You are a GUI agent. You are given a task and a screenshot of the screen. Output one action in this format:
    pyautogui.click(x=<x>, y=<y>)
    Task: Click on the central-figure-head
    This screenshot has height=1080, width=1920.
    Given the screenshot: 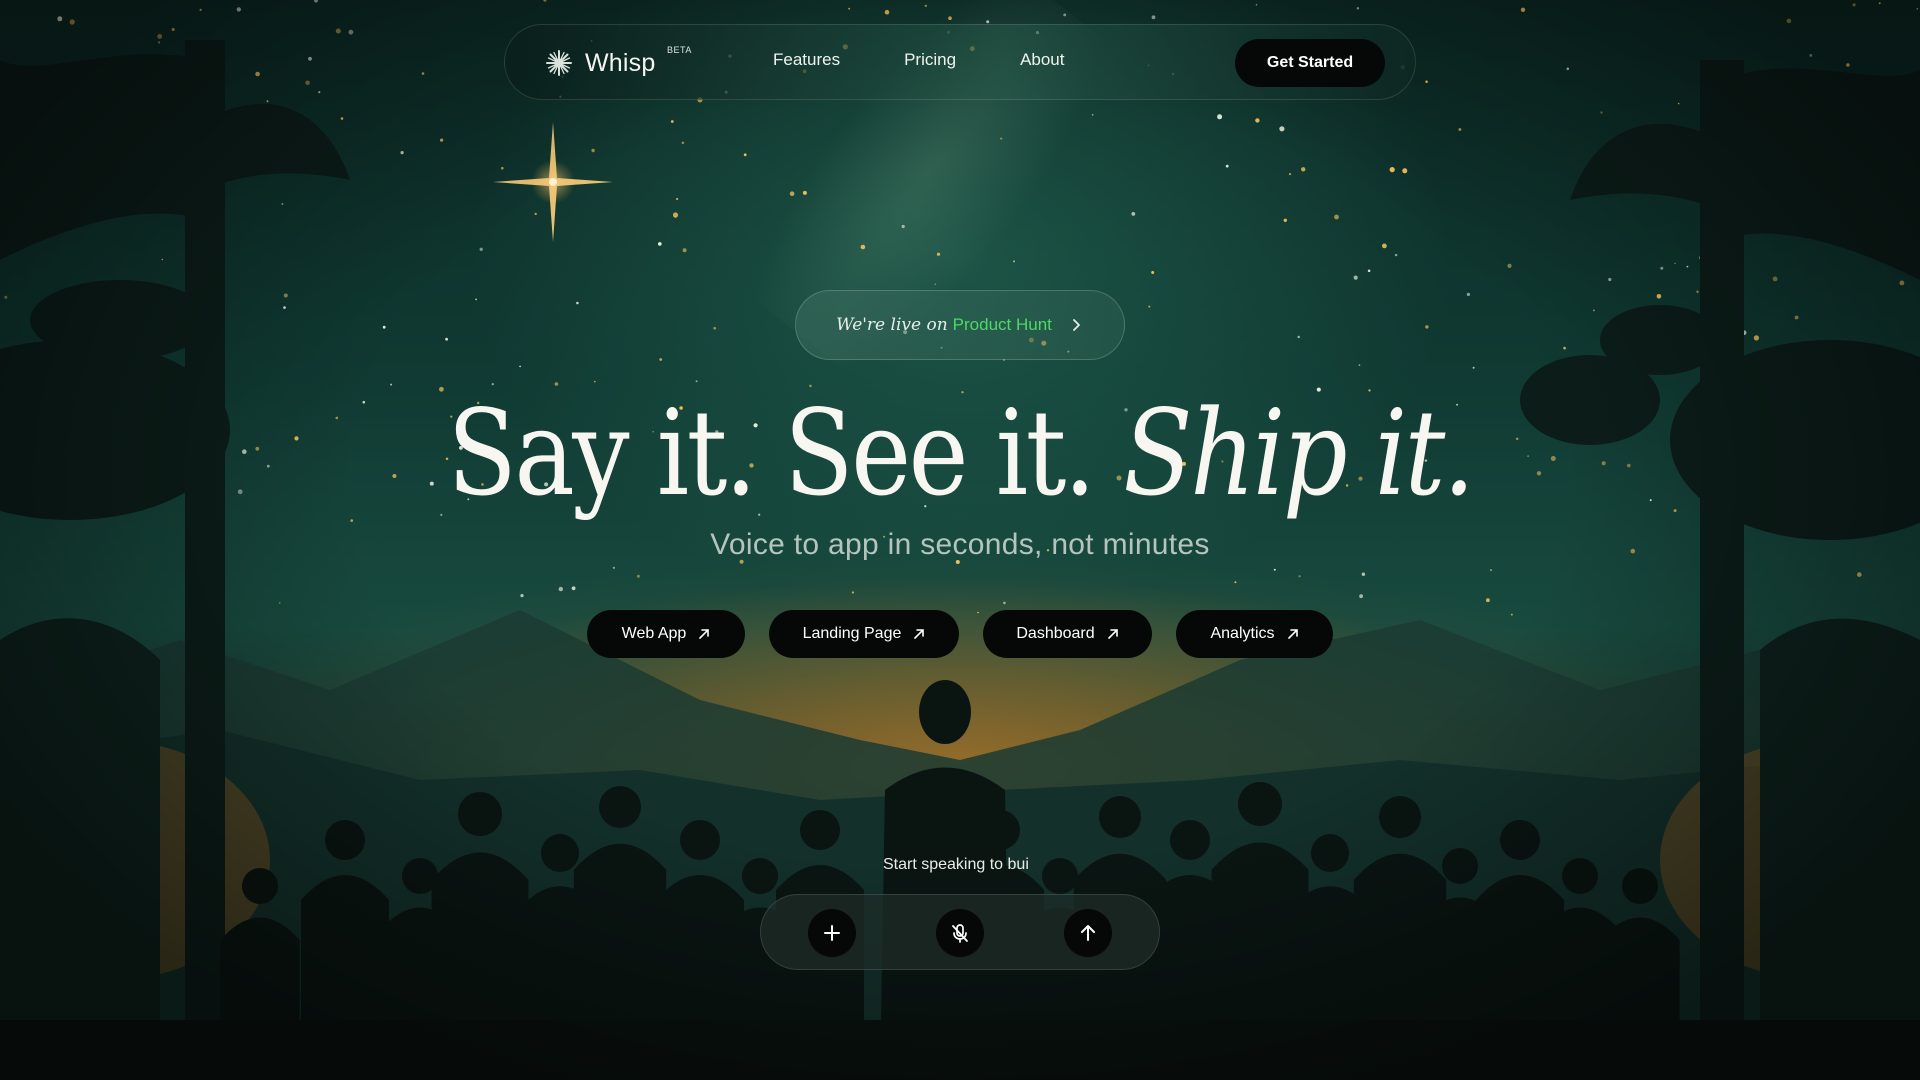 What is the action you would take?
    pyautogui.click(x=945, y=712)
    